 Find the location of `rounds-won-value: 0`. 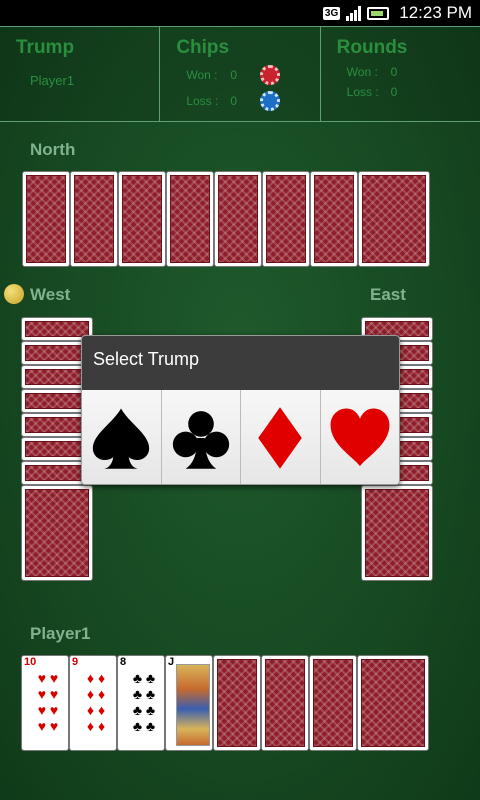

rounds-won-value: 0 is located at coordinates (394, 72).